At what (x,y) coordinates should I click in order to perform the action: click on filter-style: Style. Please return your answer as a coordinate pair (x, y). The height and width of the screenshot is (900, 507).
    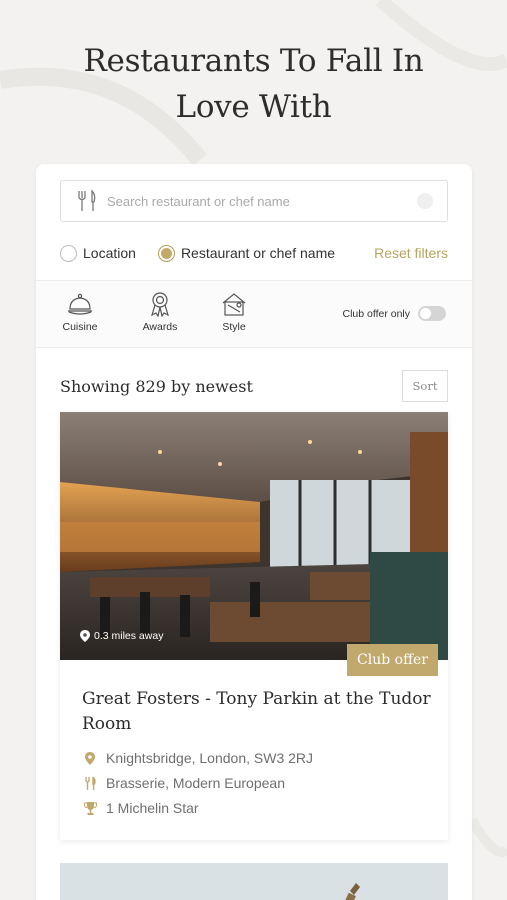
    Looking at the image, I should click on (234, 312).